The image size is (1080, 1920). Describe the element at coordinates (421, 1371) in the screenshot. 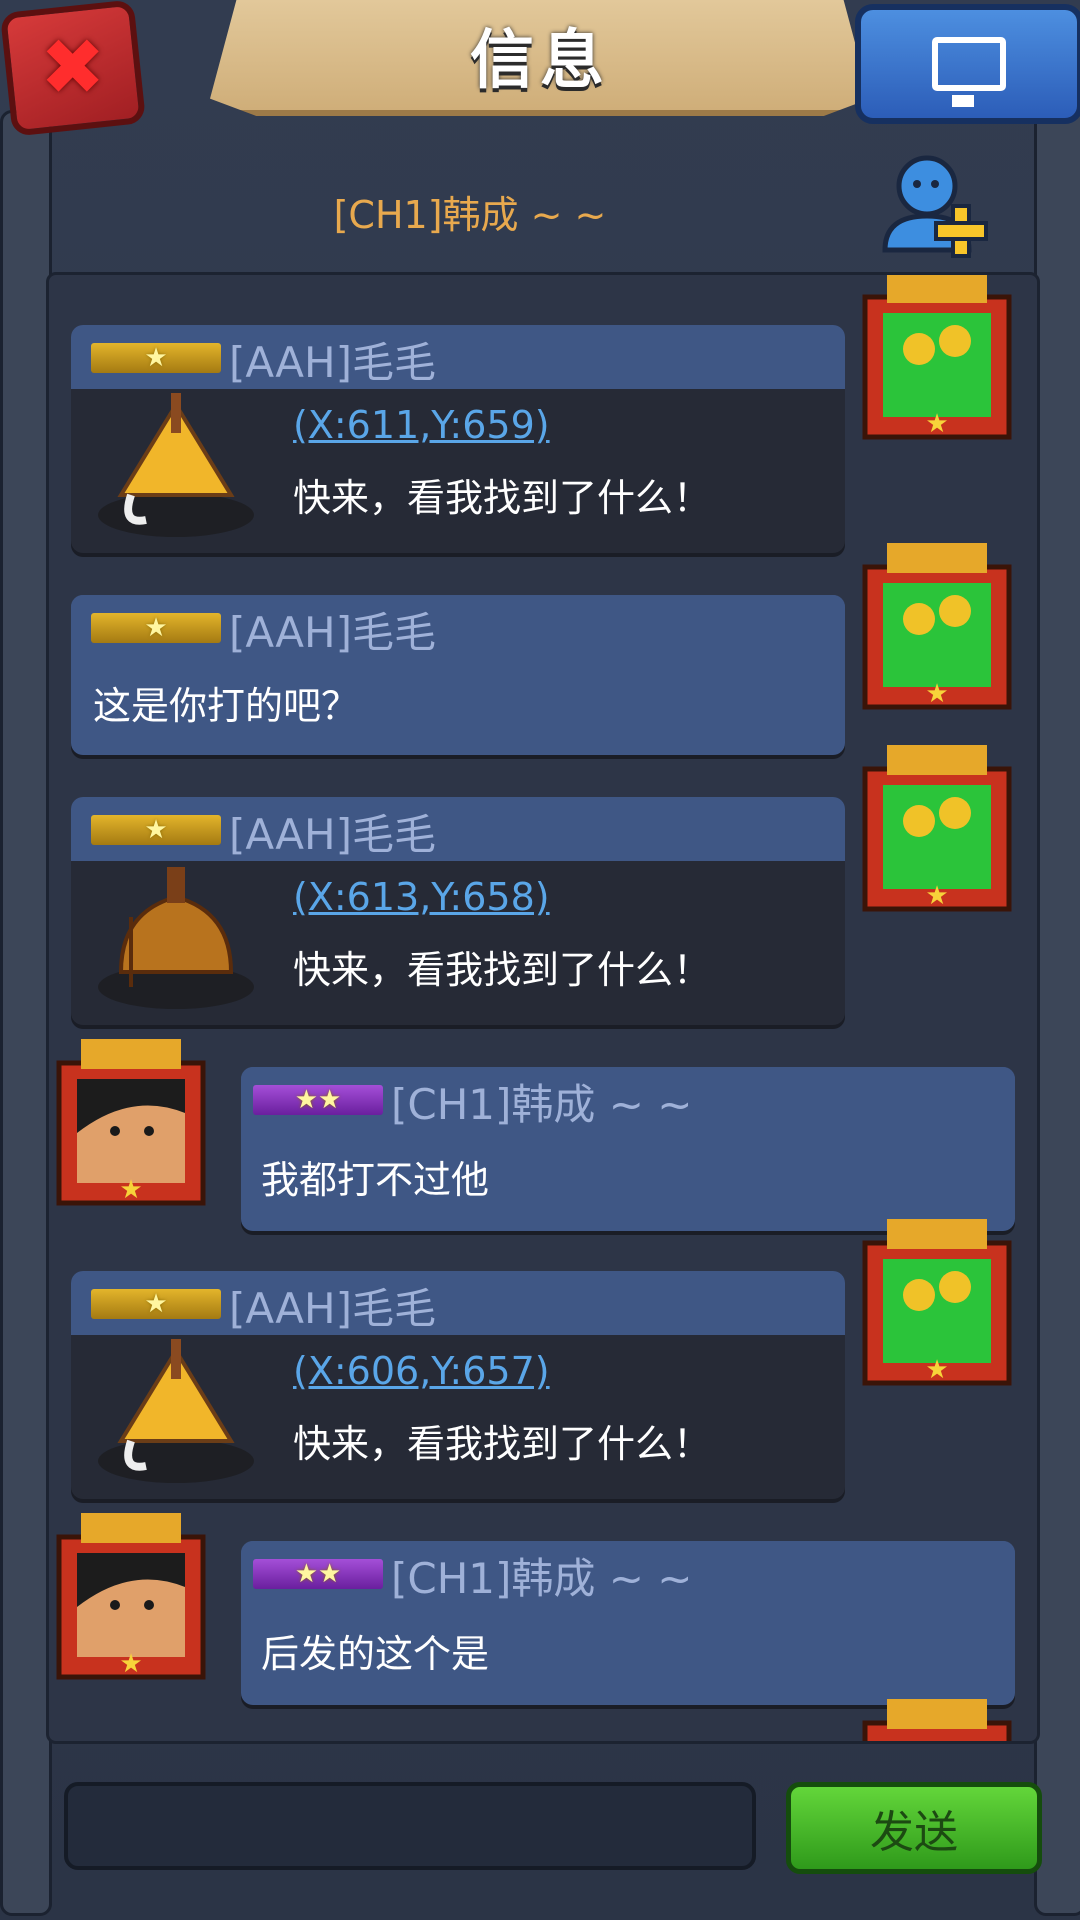

I see `coordinate-link: (X:606,Y:657)` at that location.